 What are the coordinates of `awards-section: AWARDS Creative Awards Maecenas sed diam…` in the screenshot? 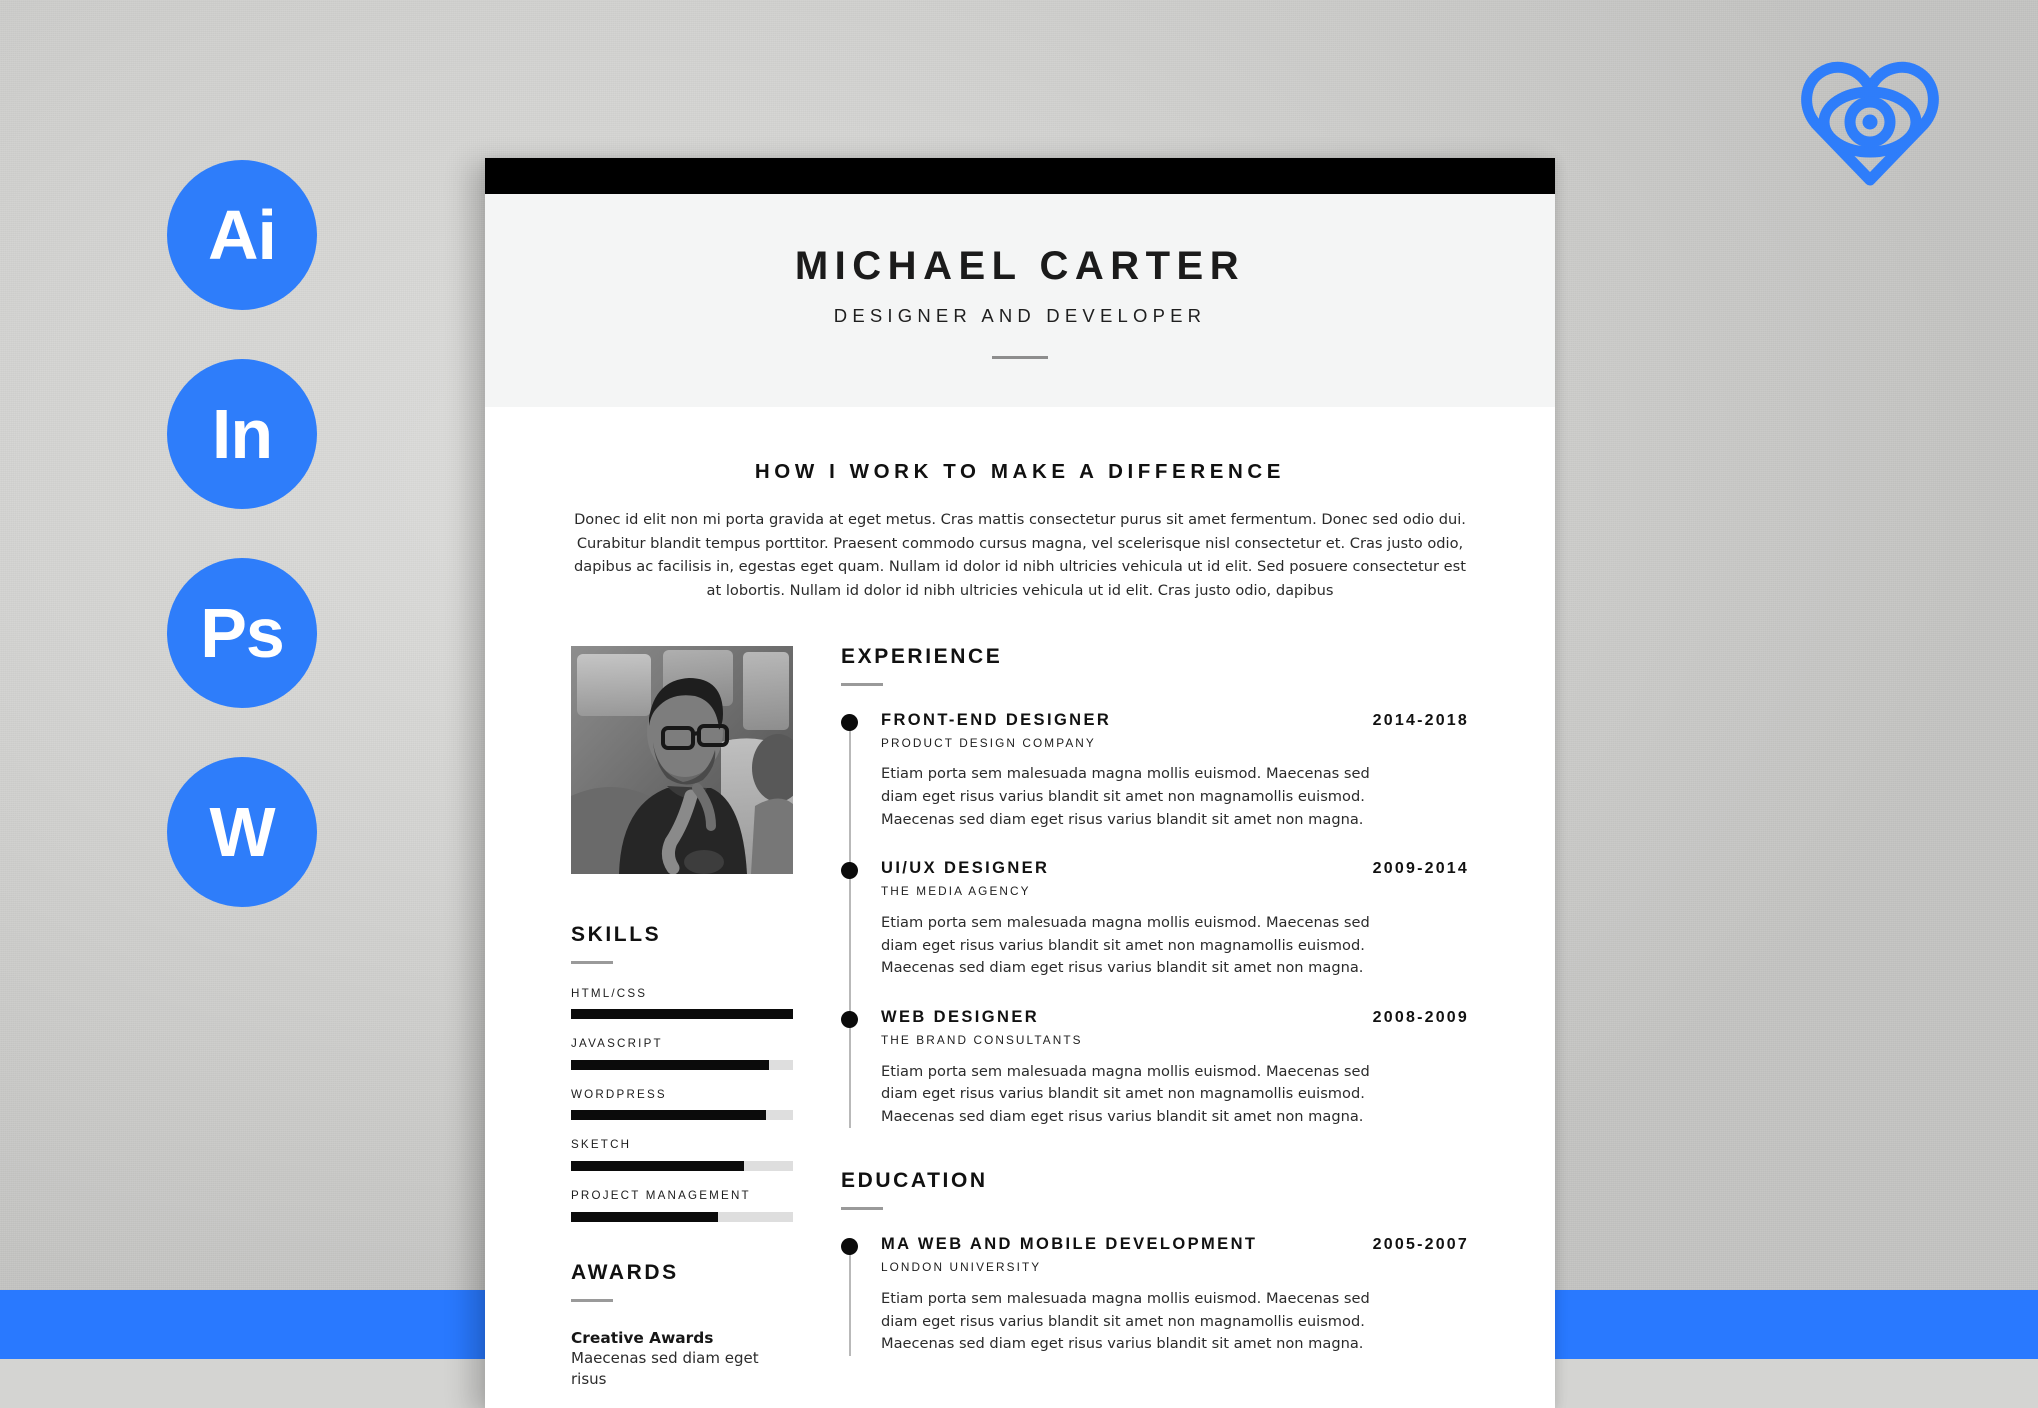 It's located at (682, 1326).